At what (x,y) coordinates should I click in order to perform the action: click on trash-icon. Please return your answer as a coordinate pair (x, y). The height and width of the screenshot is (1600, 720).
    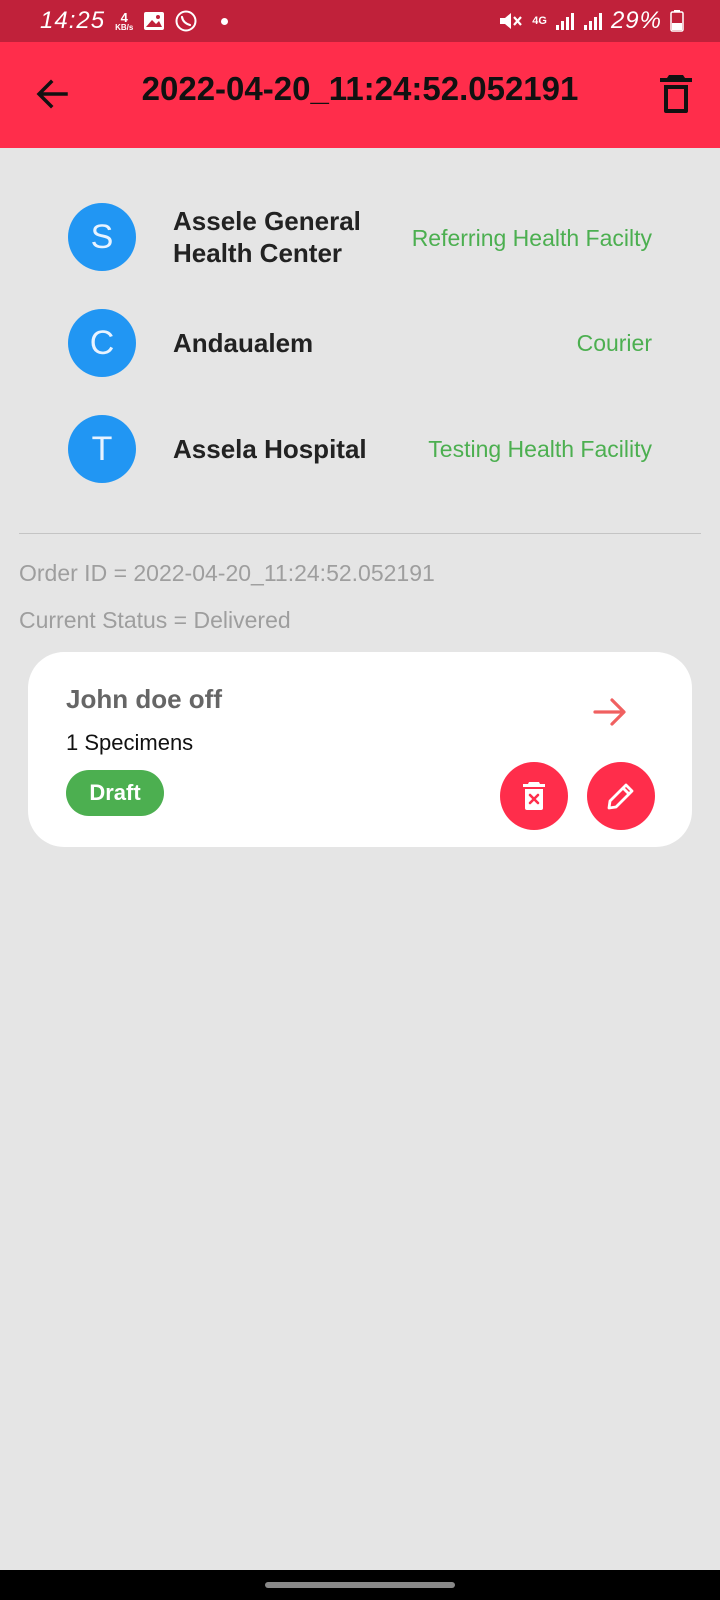
    Looking at the image, I should click on (676, 94).